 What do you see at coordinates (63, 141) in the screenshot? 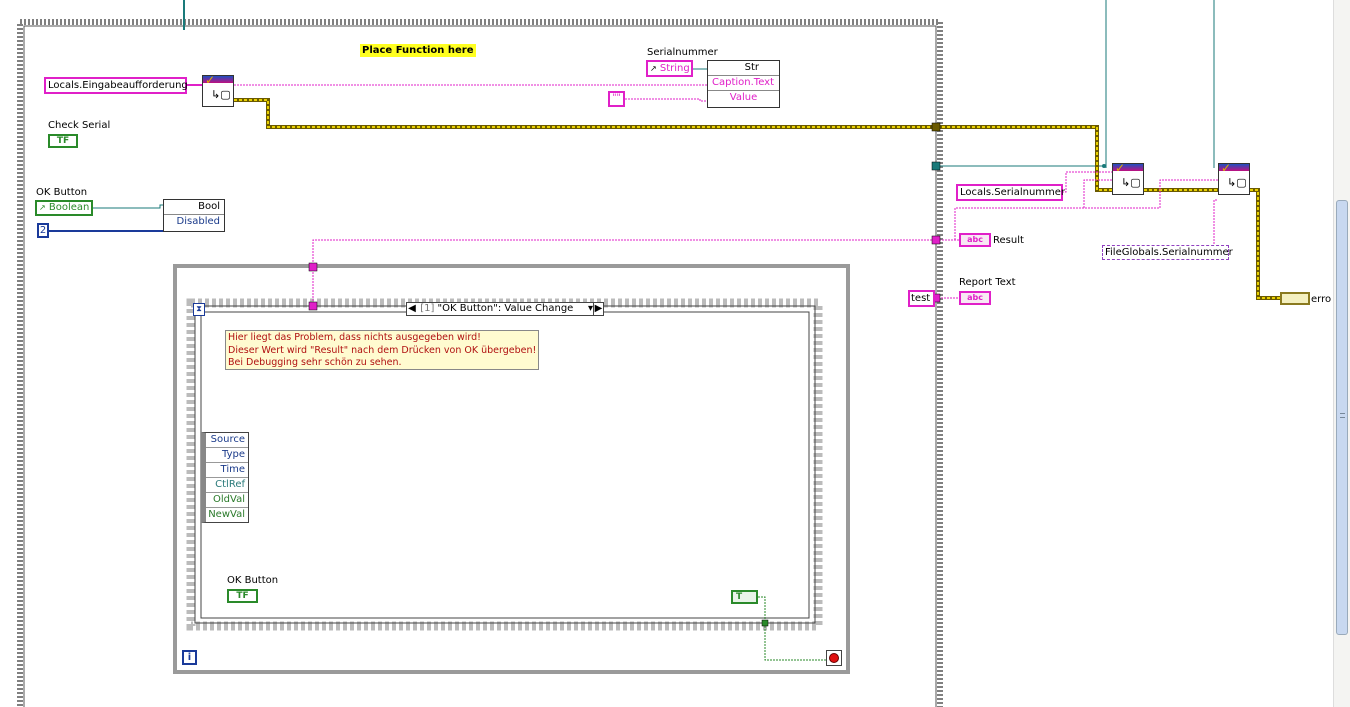
I see `check-serial-control: TF` at bounding box center [63, 141].